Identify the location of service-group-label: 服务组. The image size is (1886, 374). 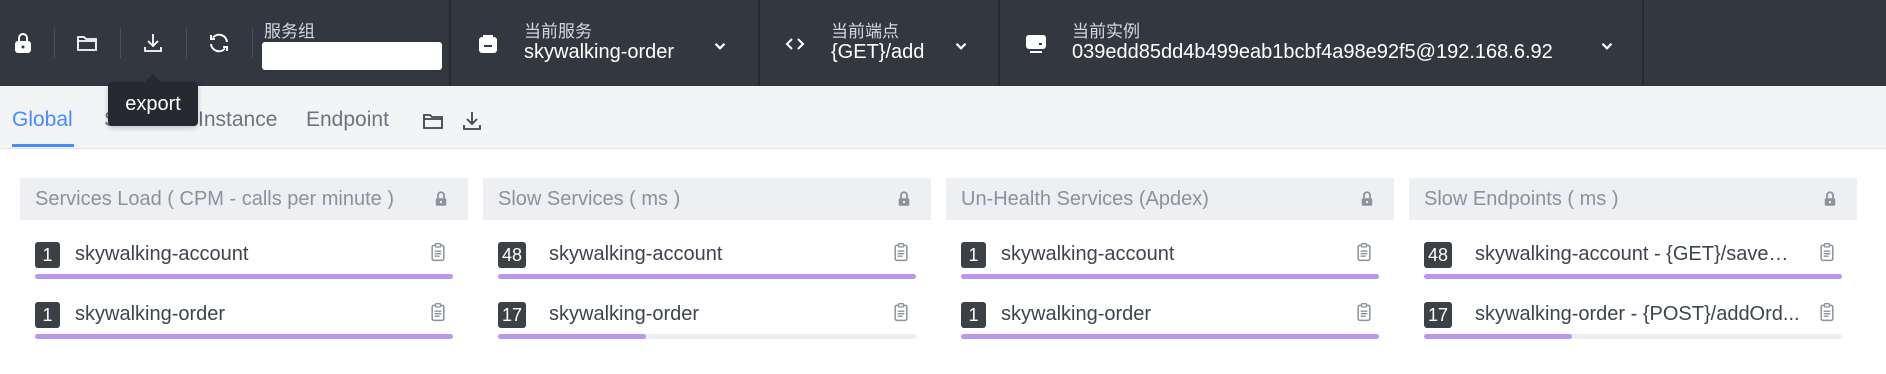
(289, 31).